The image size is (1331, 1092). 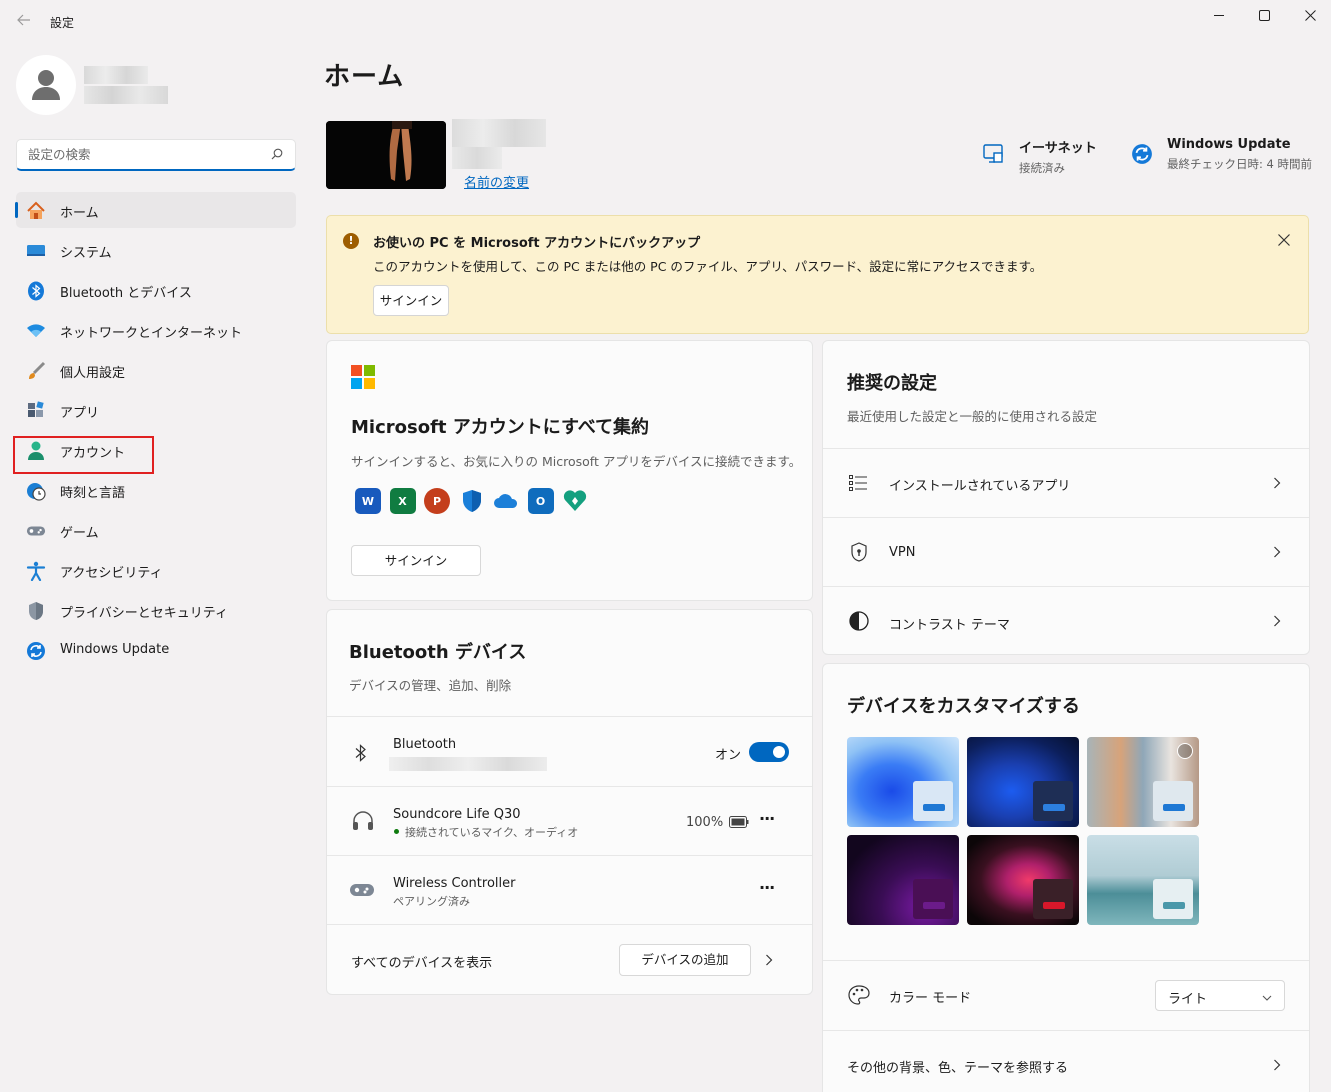 I want to click on color-mode-select: ライト, so click(x=1220, y=995).